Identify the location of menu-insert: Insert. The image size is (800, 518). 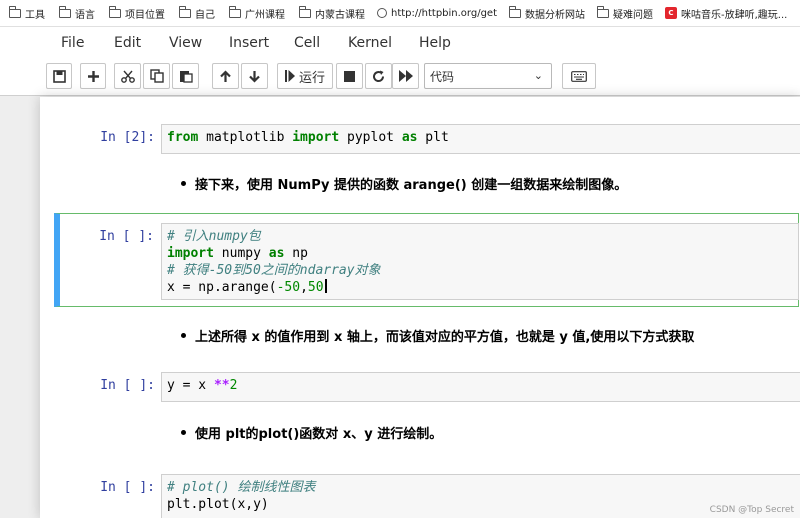
(249, 43).